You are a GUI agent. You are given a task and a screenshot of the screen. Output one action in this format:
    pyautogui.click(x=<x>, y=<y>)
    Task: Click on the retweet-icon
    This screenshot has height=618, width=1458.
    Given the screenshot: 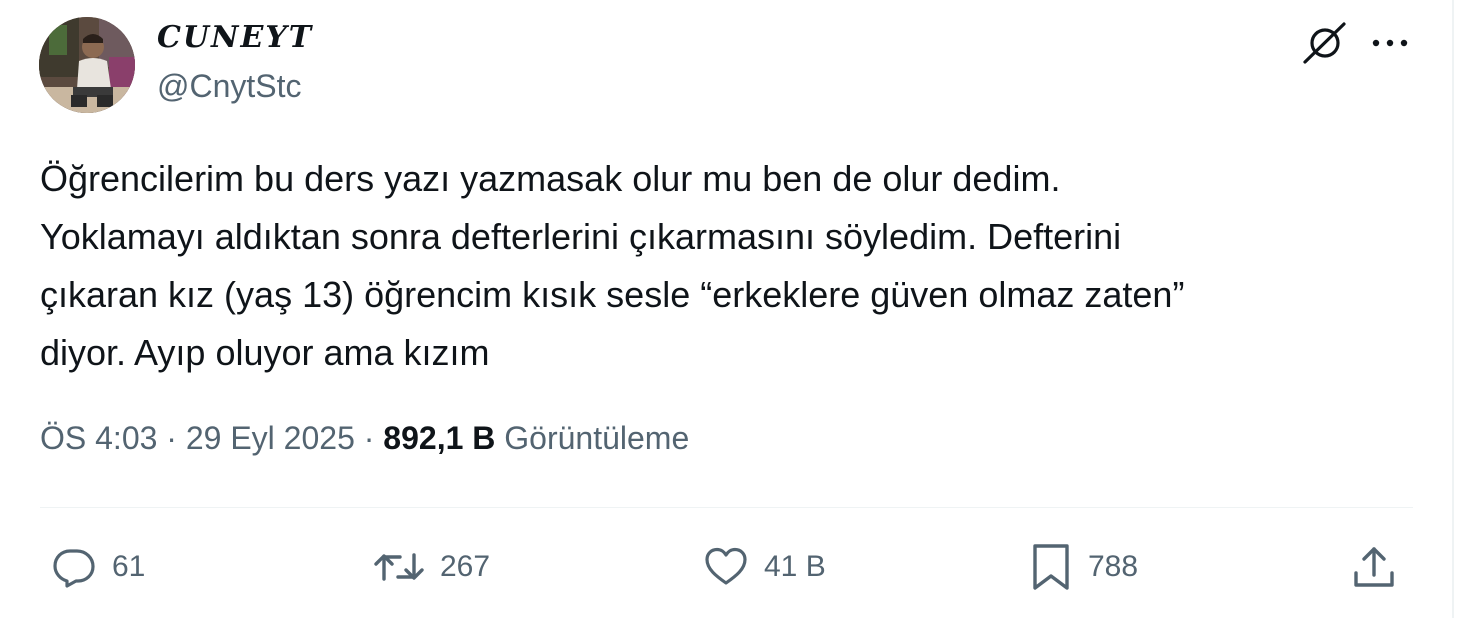 What is the action you would take?
    pyautogui.click(x=399, y=567)
    